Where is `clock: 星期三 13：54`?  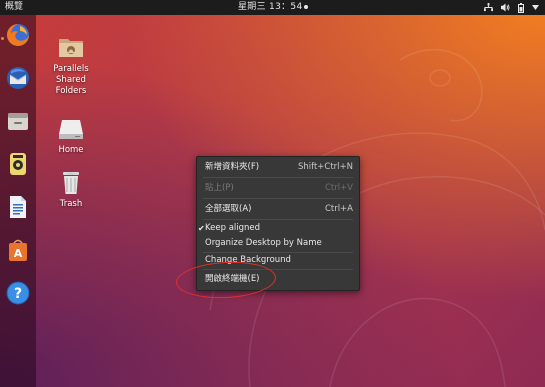
clock: 星期三 13：54 is located at coordinates (273, 7).